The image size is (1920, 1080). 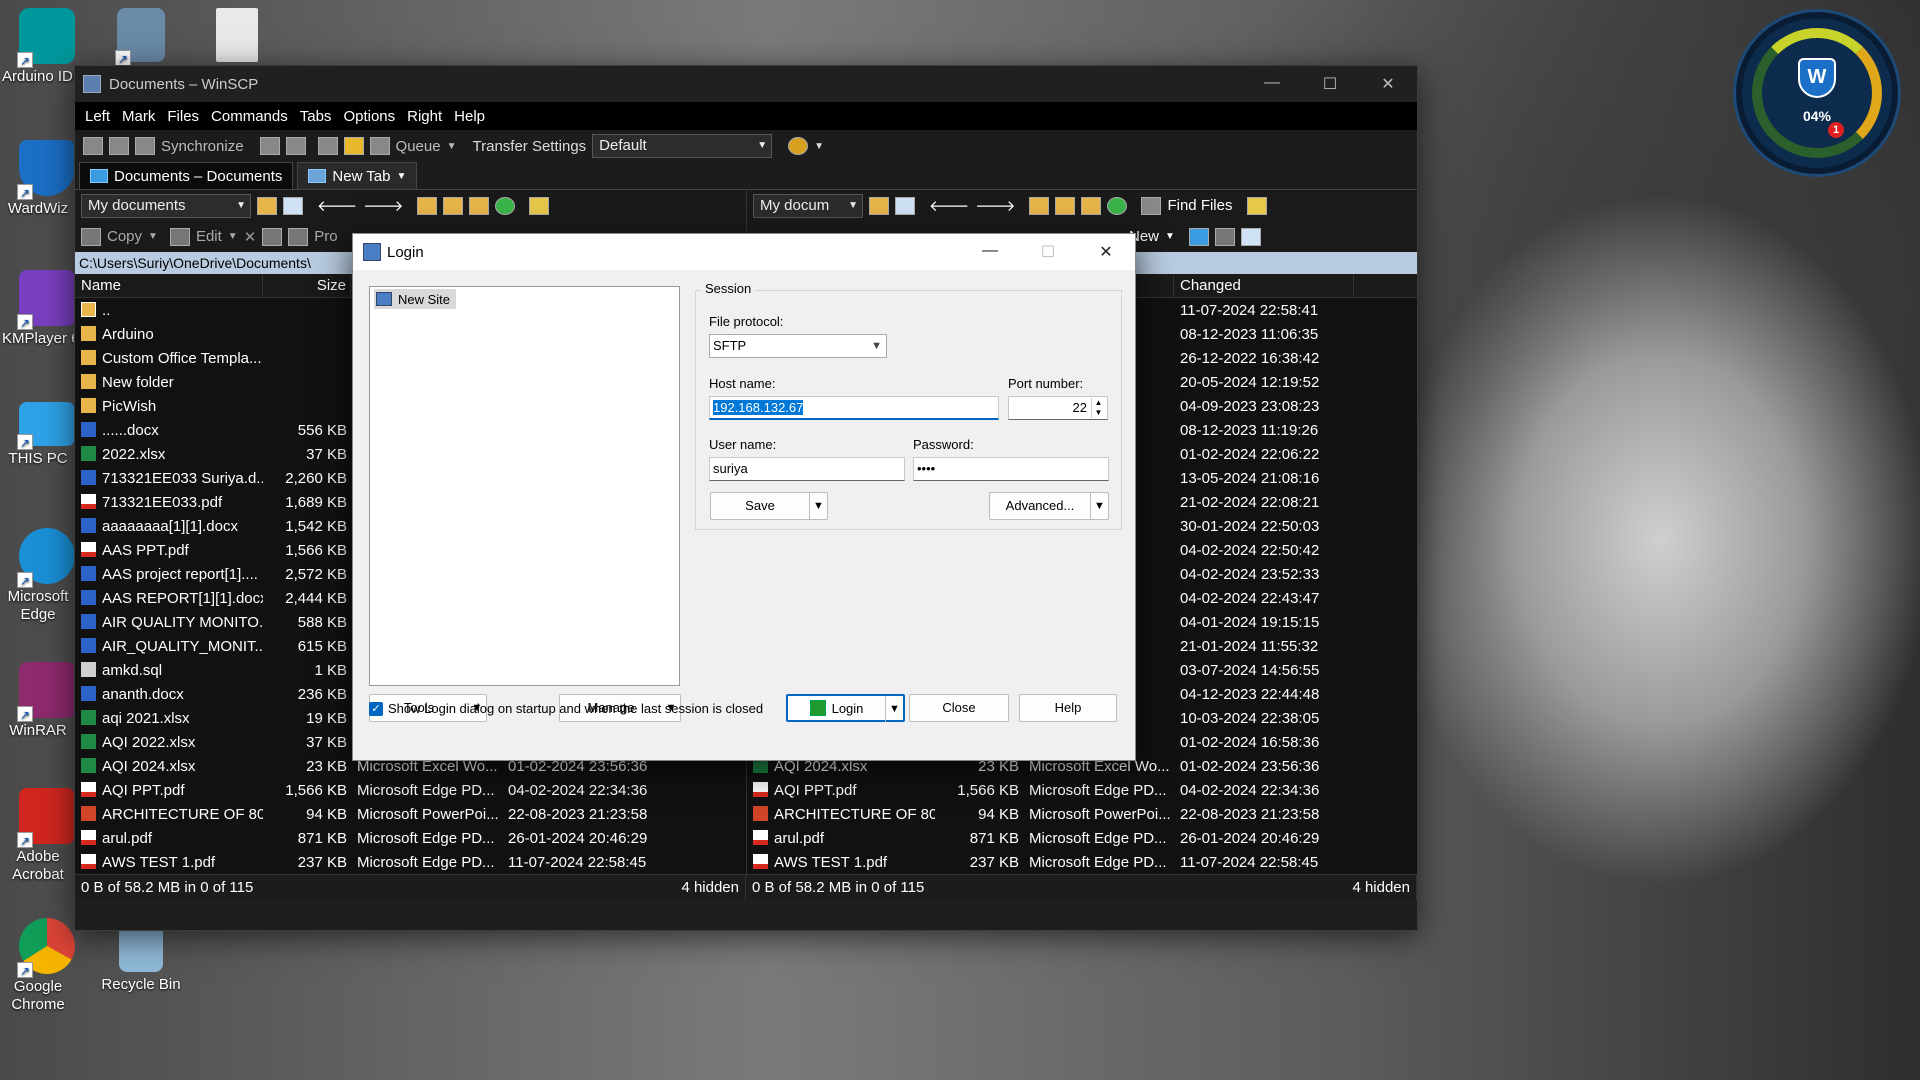 I want to click on security-gadget: W 04% 1, so click(x=1817, y=93).